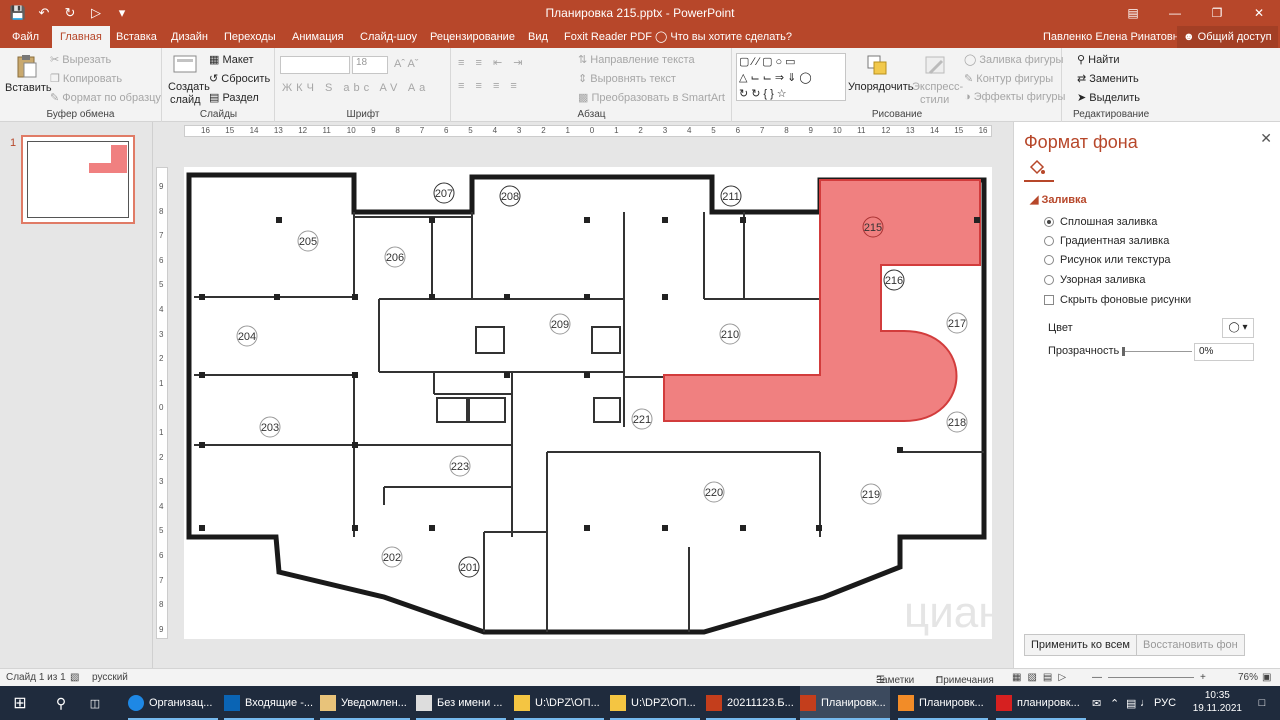 The height and width of the screenshot is (720, 1280). I want to click on shape-outline-button: ✎ Контур фигуры, so click(1008, 78).